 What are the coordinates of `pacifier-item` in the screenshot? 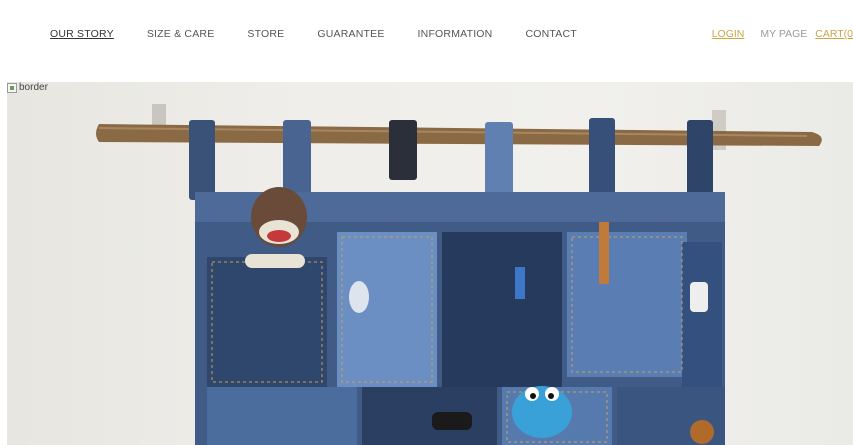 It's located at (359, 297).